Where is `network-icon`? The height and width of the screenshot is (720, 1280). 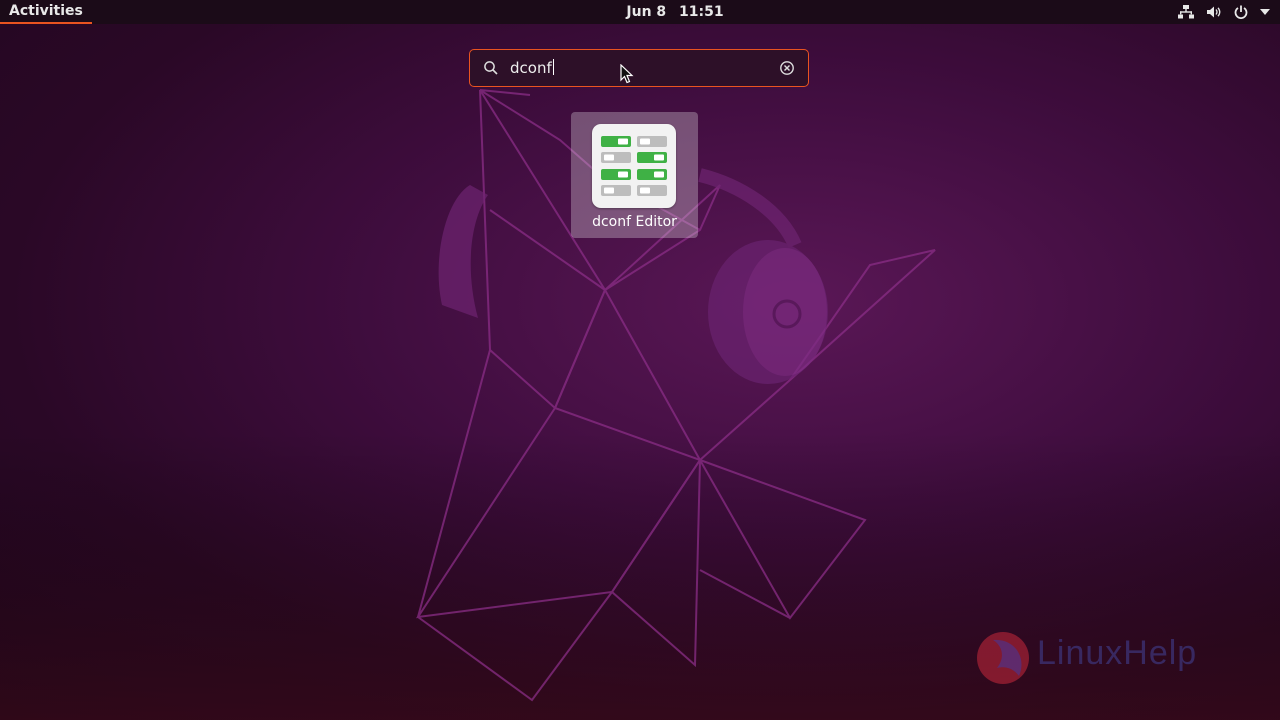 network-icon is located at coordinates (1186, 12).